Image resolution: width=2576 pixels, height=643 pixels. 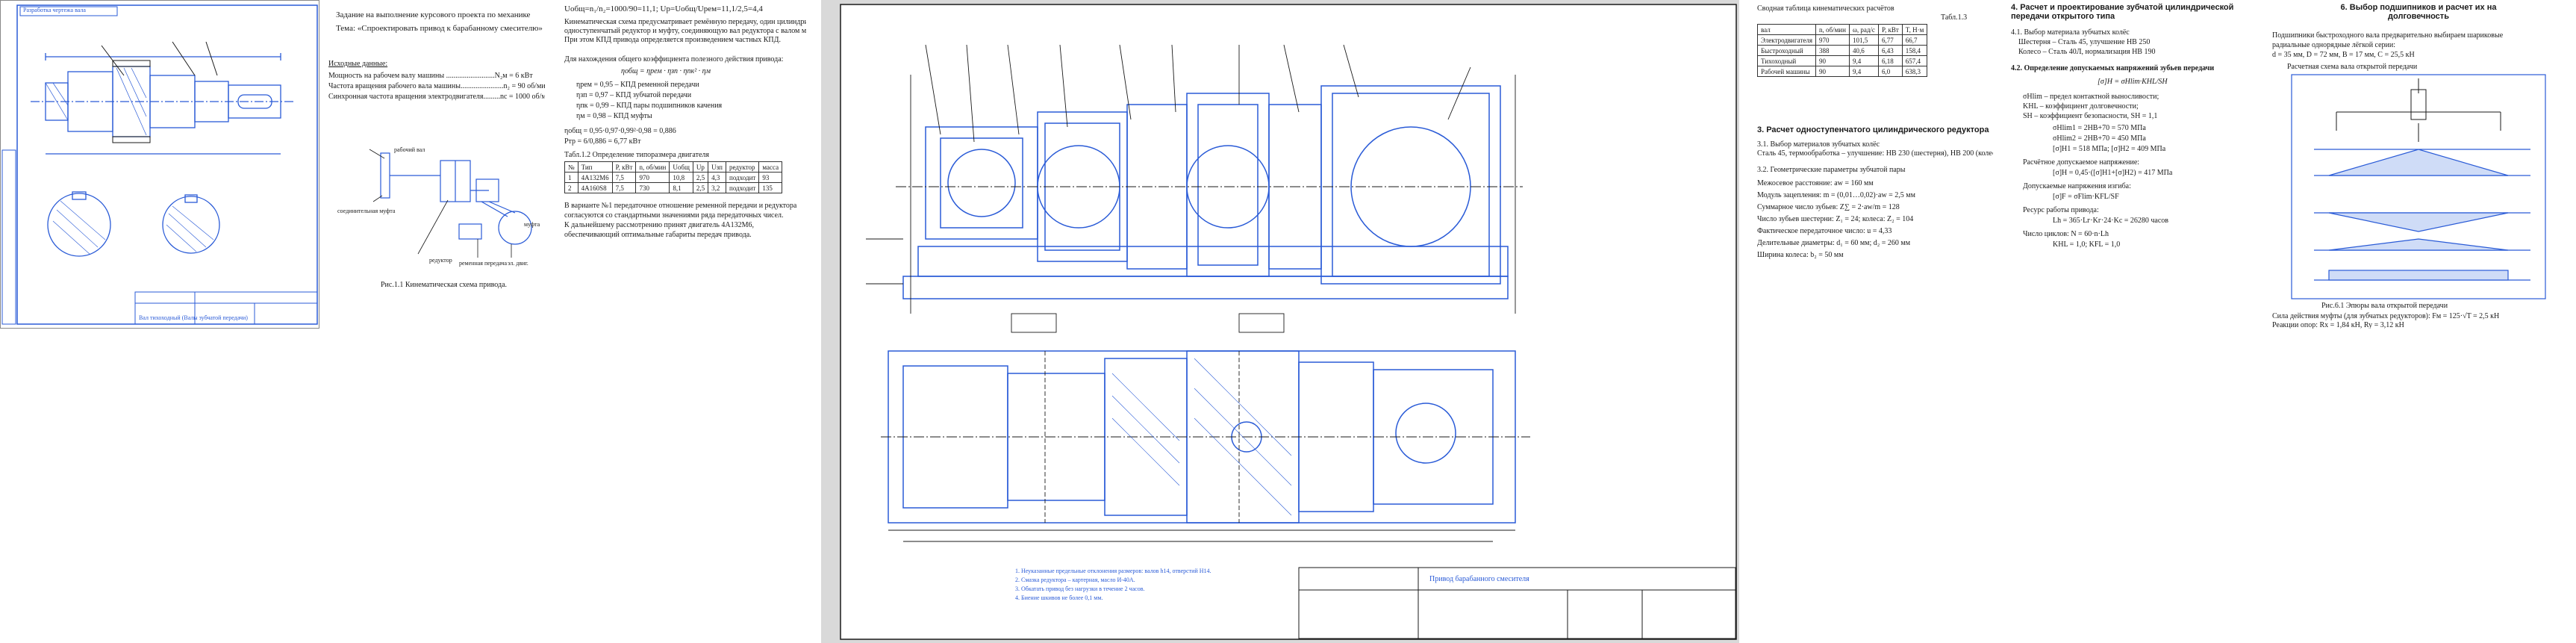 What do you see at coordinates (1818, 144) in the screenshot?
I see `s31-heading: 3.1. Выбор материалов зубчатых колёс` at bounding box center [1818, 144].